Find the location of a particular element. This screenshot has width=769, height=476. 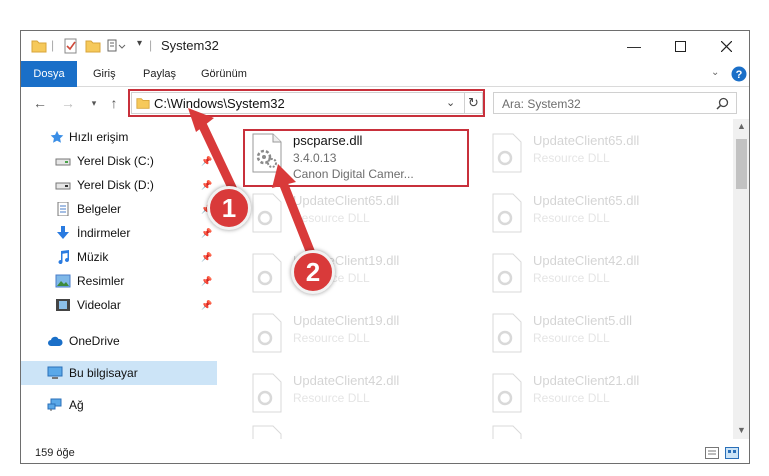

callout-arrows is located at coordinates (254, 189).